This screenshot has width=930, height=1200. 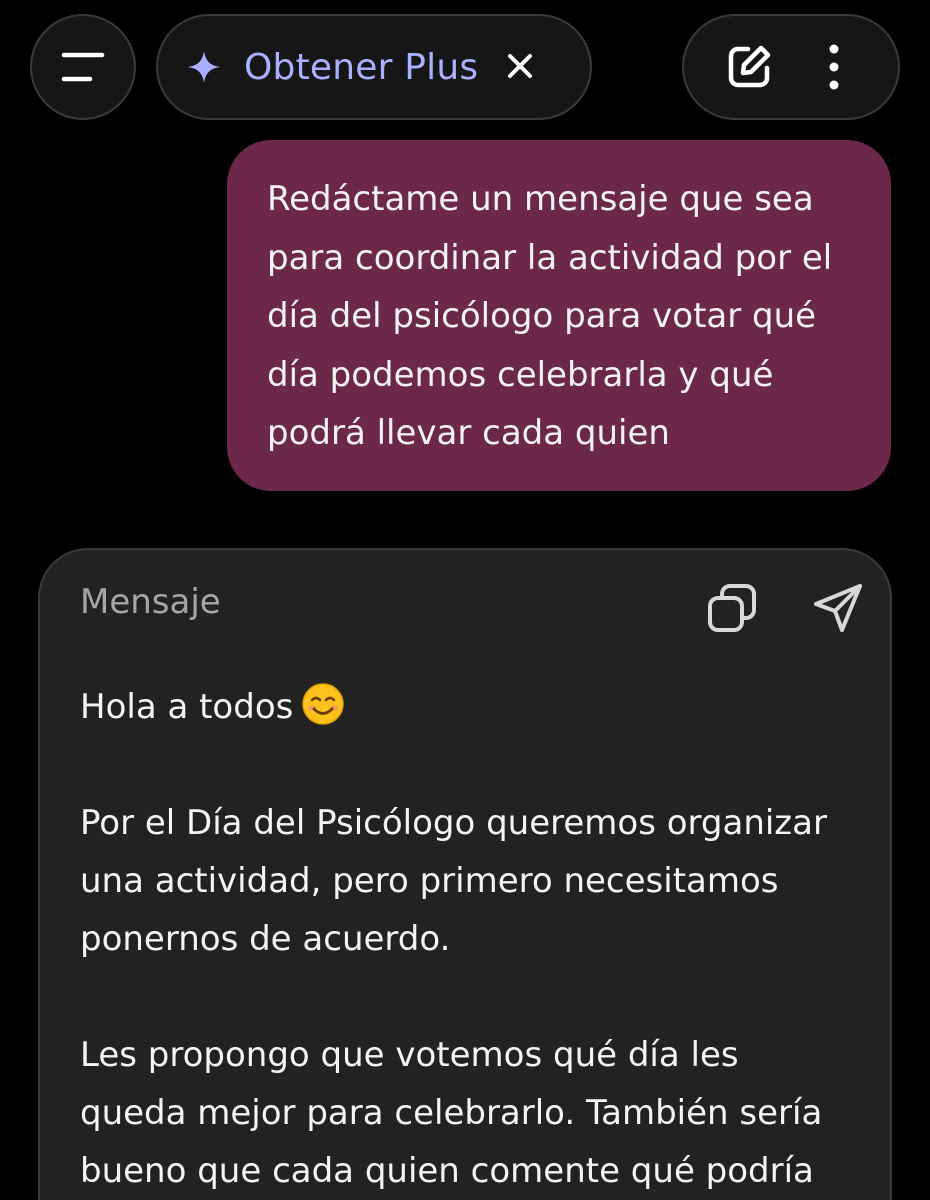 What do you see at coordinates (520, 66) in the screenshot?
I see `close-icon` at bounding box center [520, 66].